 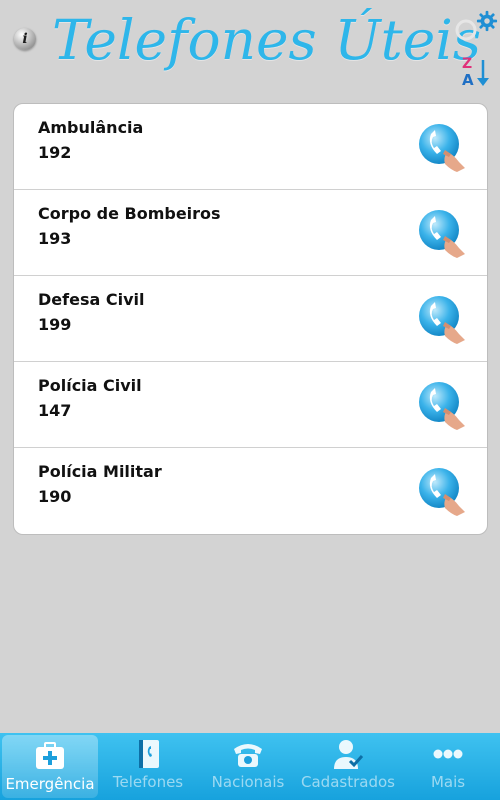 What do you see at coordinates (448, 782) in the screenshot?
I see `tab-label: Mais` at bounding box center [448, 782].